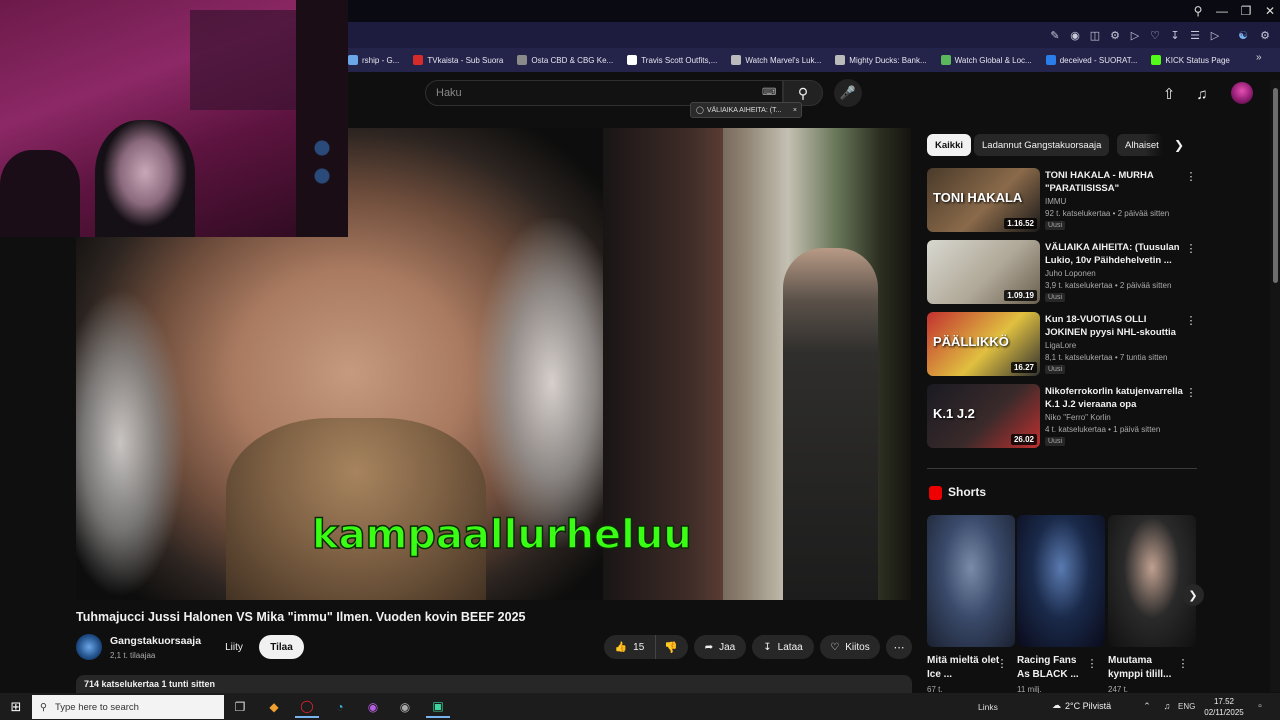 Image resolution: width=1280 pixels, height=720 pixels. I want to click on app-icon: ◉, so click(405, 707).